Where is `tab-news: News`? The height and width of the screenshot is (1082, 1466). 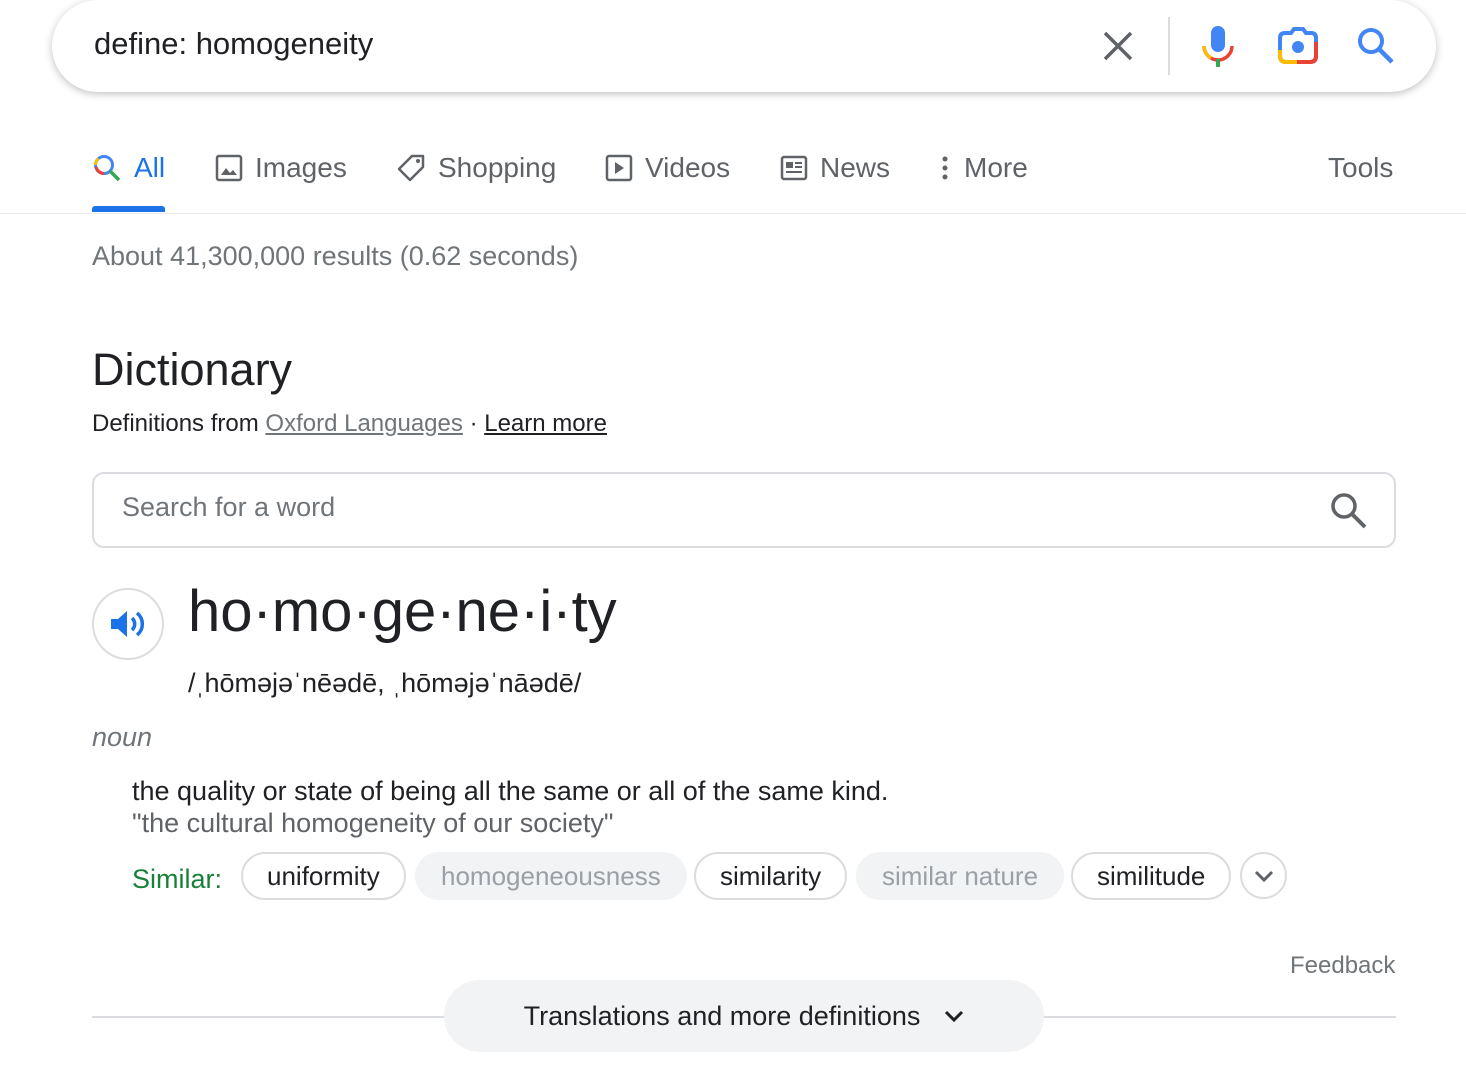
tab-news: News is located at coordinates (835, 168).